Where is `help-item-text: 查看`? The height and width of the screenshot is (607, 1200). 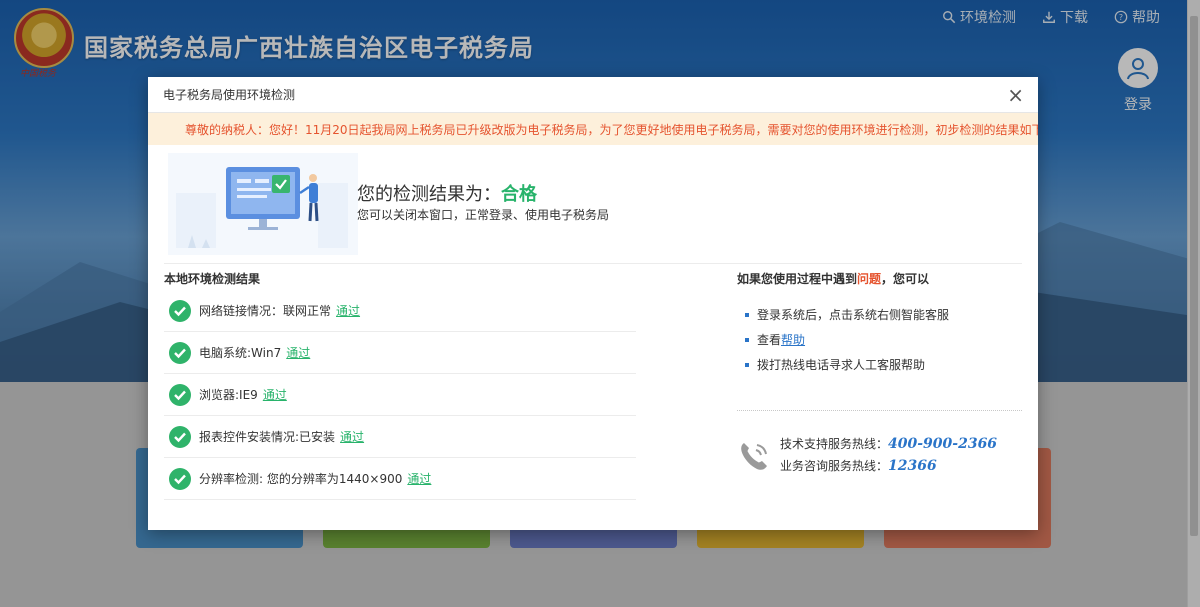
help-item-text: 查看 is located at coordinates (769, 340).